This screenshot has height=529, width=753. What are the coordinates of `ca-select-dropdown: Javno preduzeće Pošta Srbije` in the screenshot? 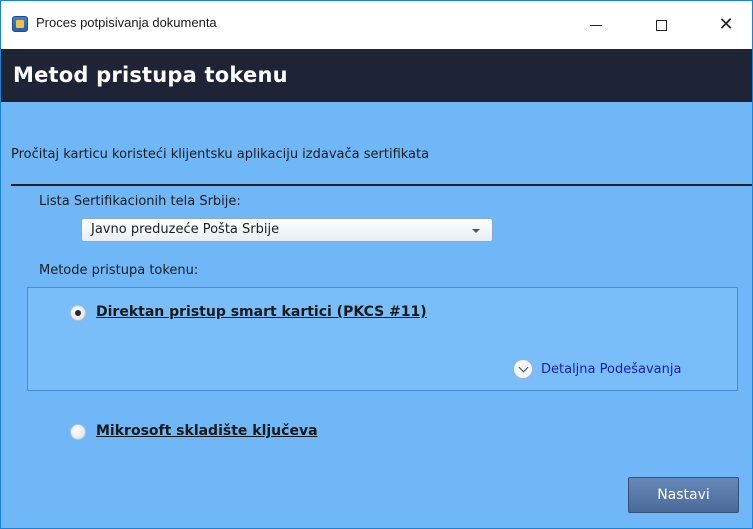 It's located at (287, 230).